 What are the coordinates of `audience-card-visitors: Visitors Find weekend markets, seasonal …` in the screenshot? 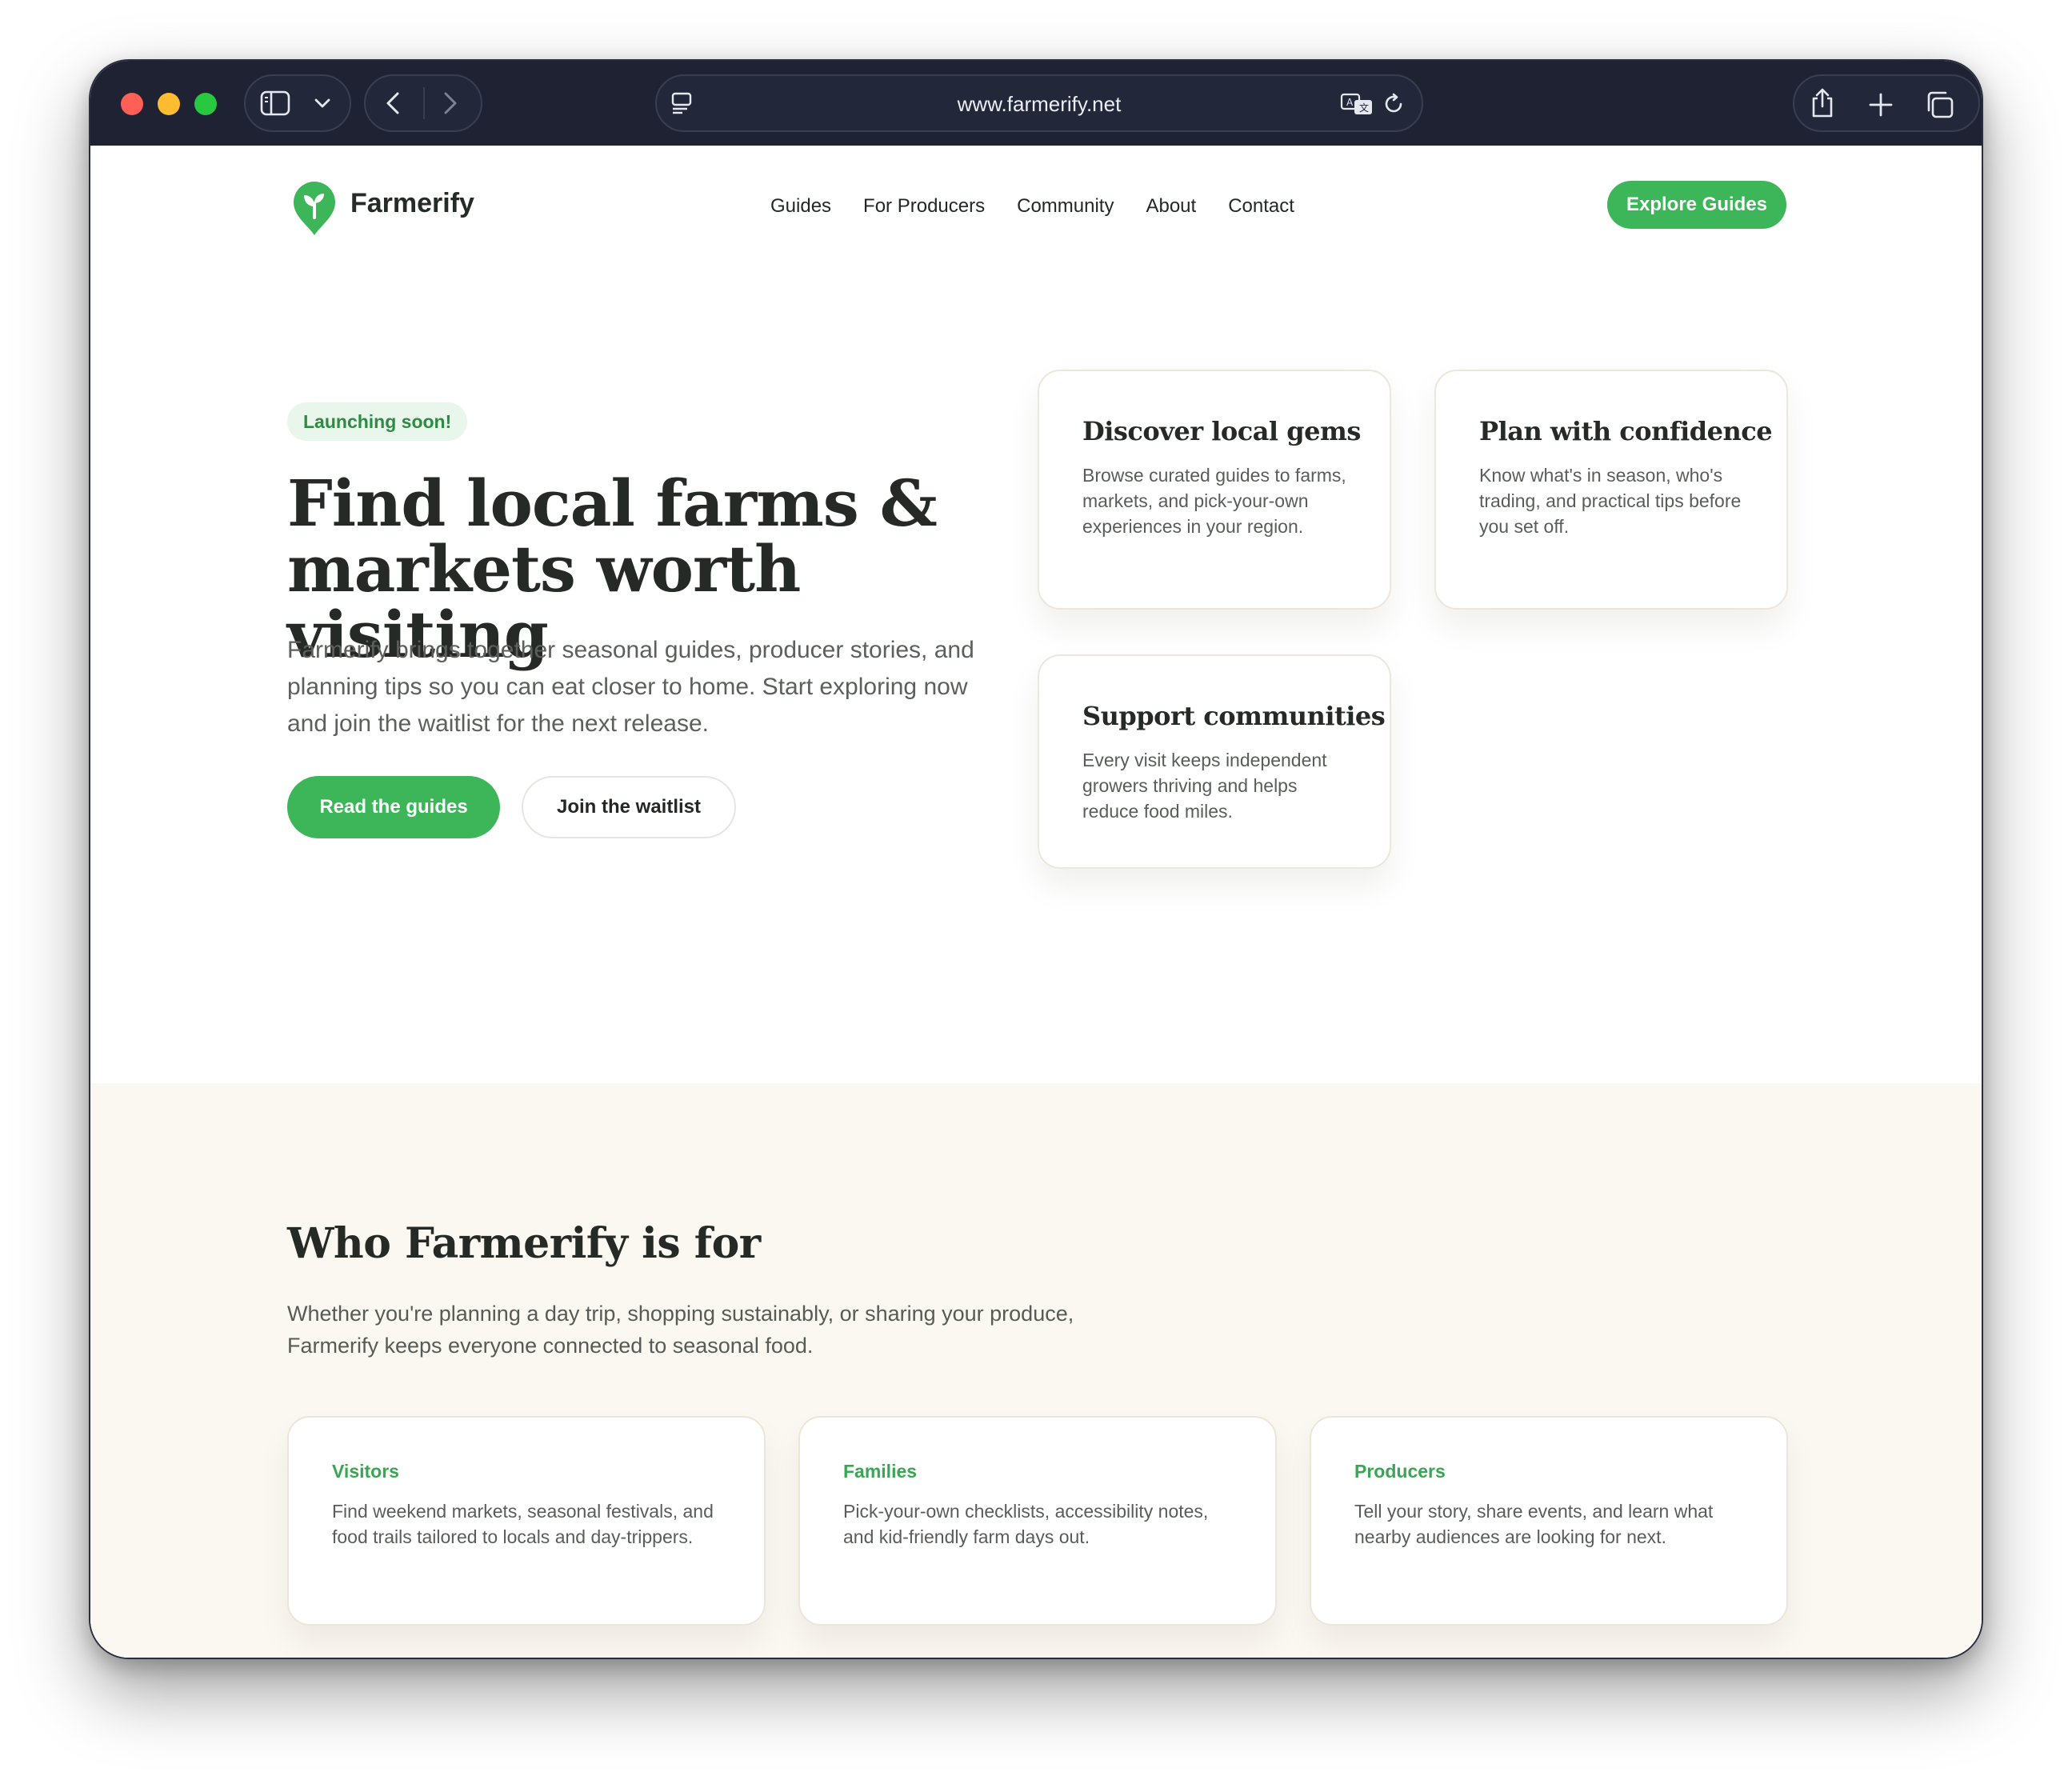 It's located at (526, 1521).